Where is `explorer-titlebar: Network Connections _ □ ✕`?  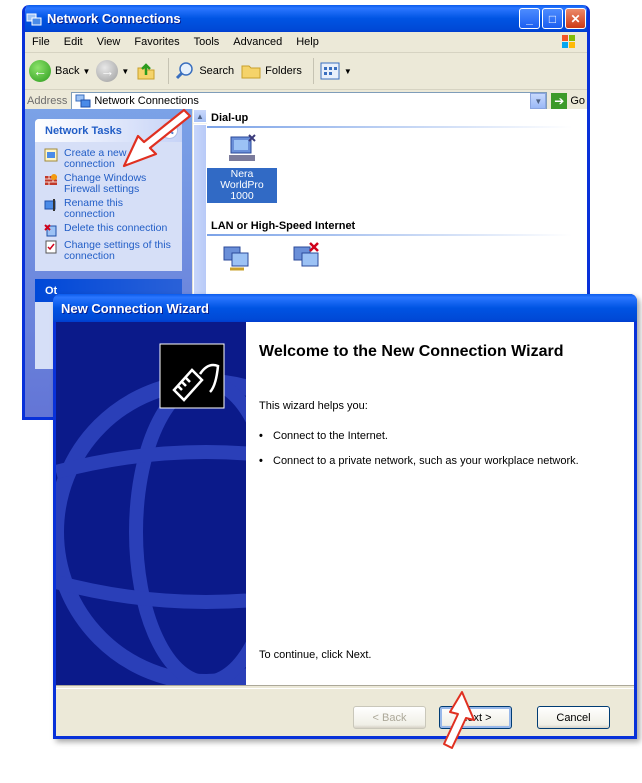 explorer-titlebar: Network Connections _ □ ✕ is located at coordinates (306, 18).